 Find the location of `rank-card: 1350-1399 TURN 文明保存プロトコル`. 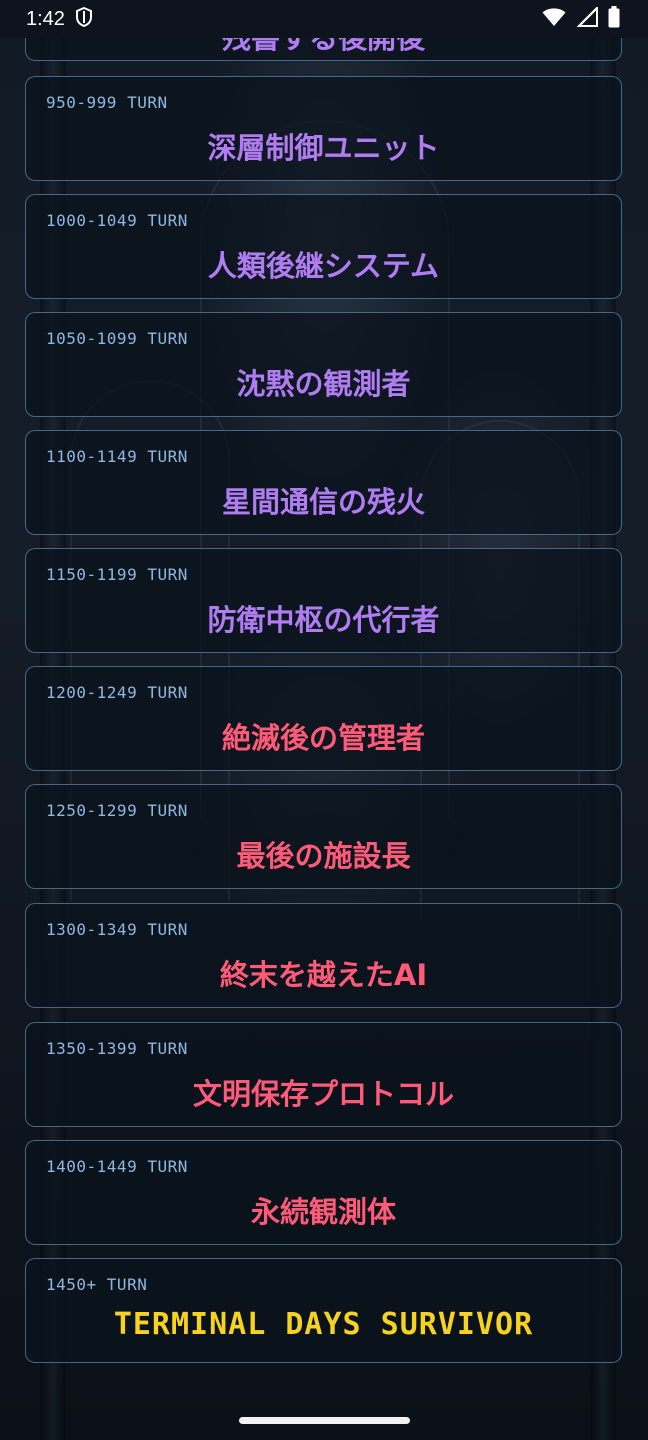

rank-card: 1350-1399 TURN 文明保存プロトコル is located at coordinates (323, 1074).